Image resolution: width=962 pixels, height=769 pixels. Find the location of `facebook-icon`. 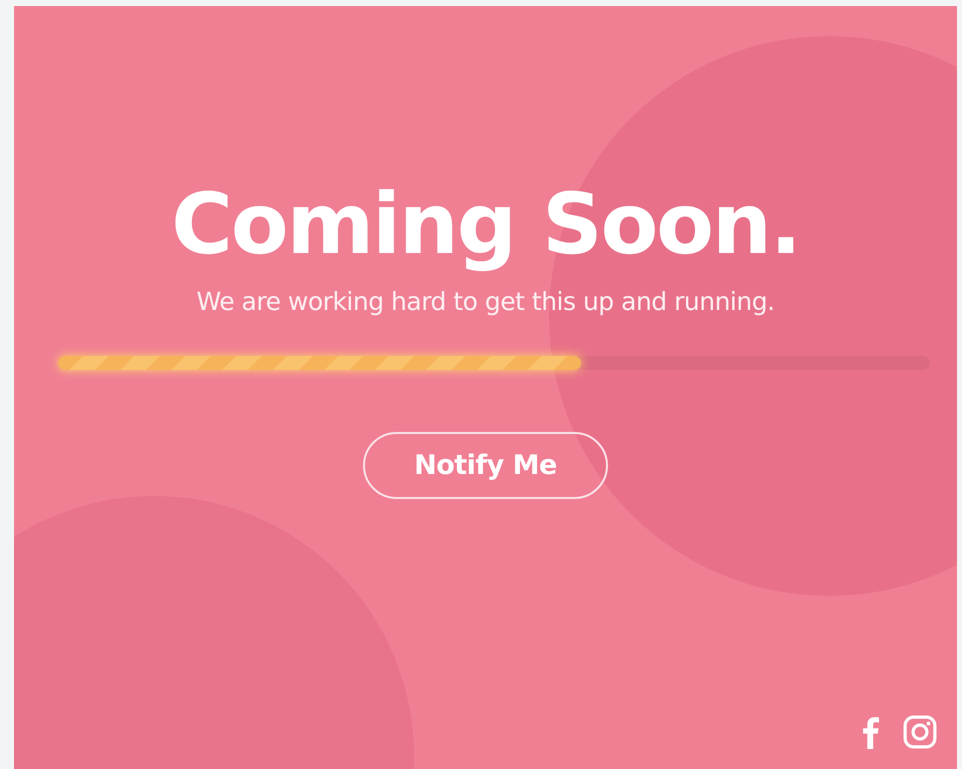

facebook-icon is located at coordinates (870, 732).